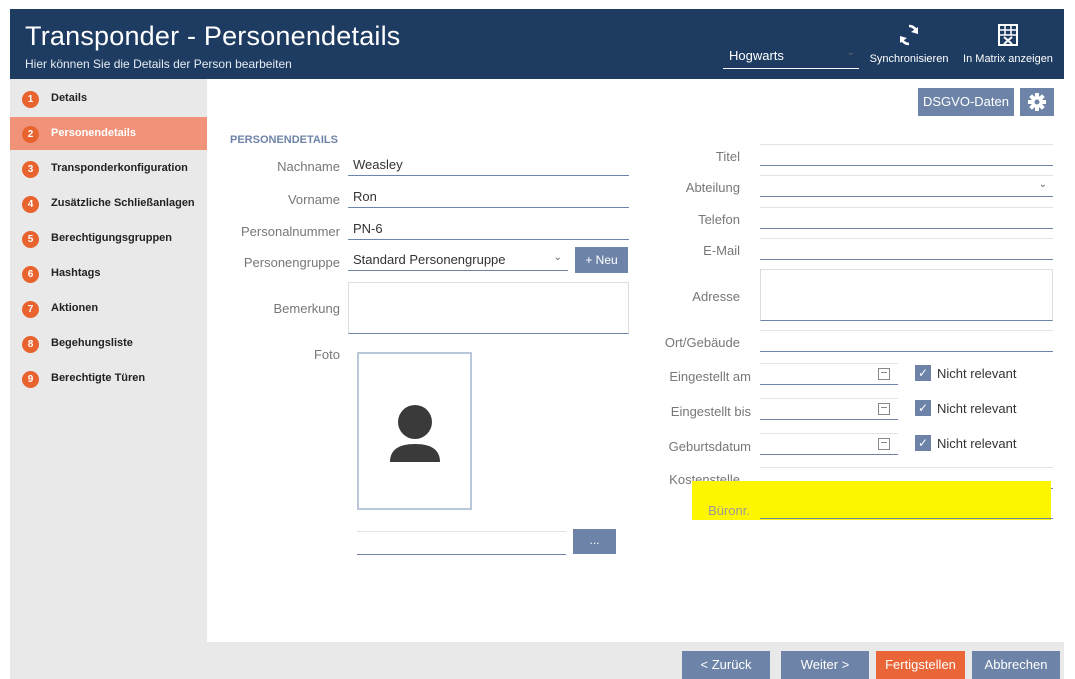 The width and height of the screenshot is (1075, 679). Describe the element at coordinates (923, 373) in the screenshot. I see `eingestellt-am-nicht-relevant-checkbox: ✓` at that location.